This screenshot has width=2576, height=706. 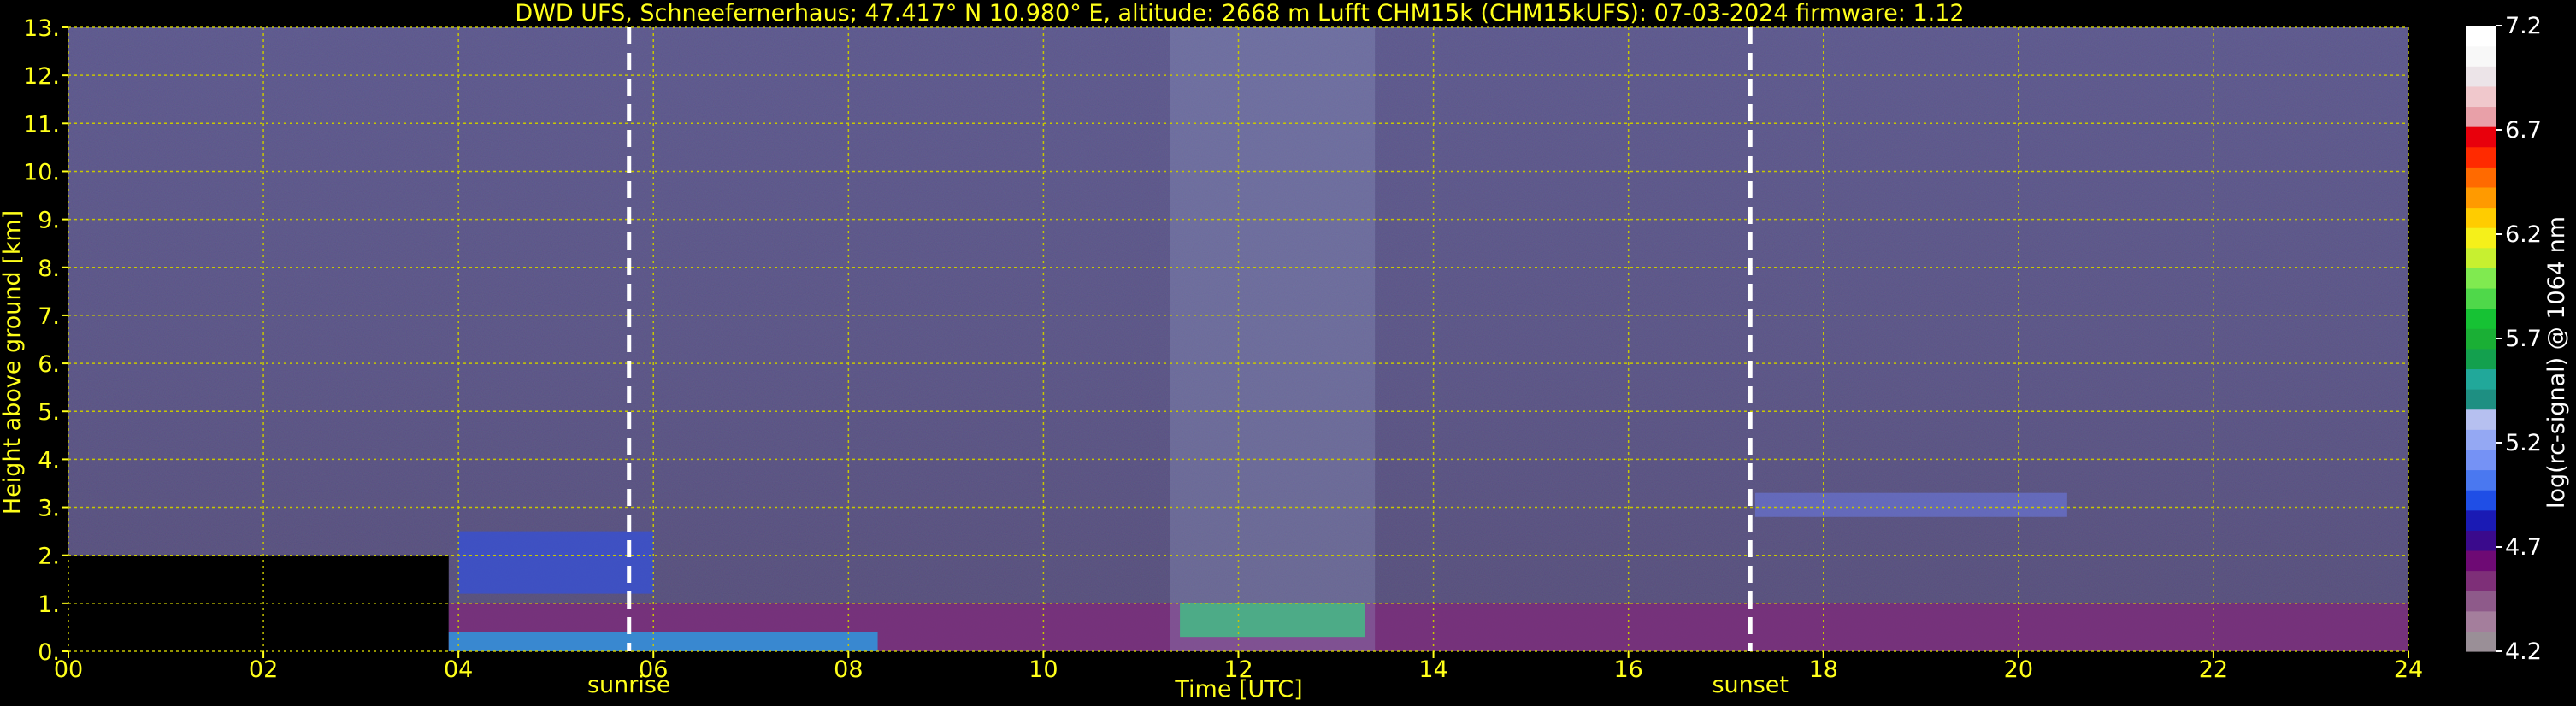 What do you see at coordinates (41, 28) in the screenshot?
I see `y-tick-label: 13.` at bounding box center [41, 28].